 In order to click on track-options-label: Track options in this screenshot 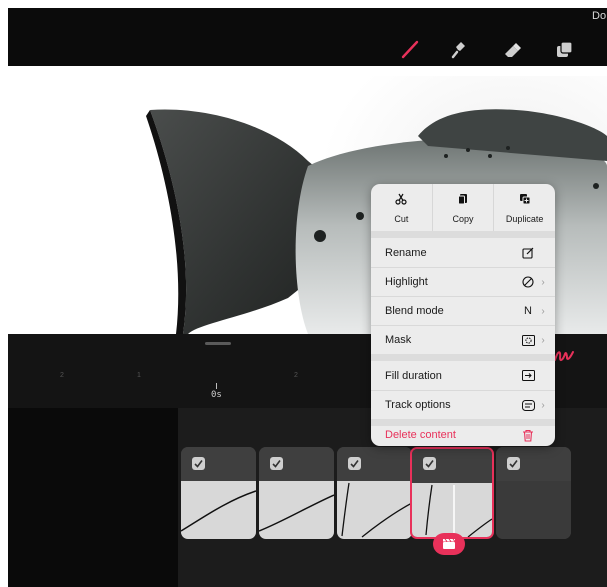, I will do `click(418, 405)`.